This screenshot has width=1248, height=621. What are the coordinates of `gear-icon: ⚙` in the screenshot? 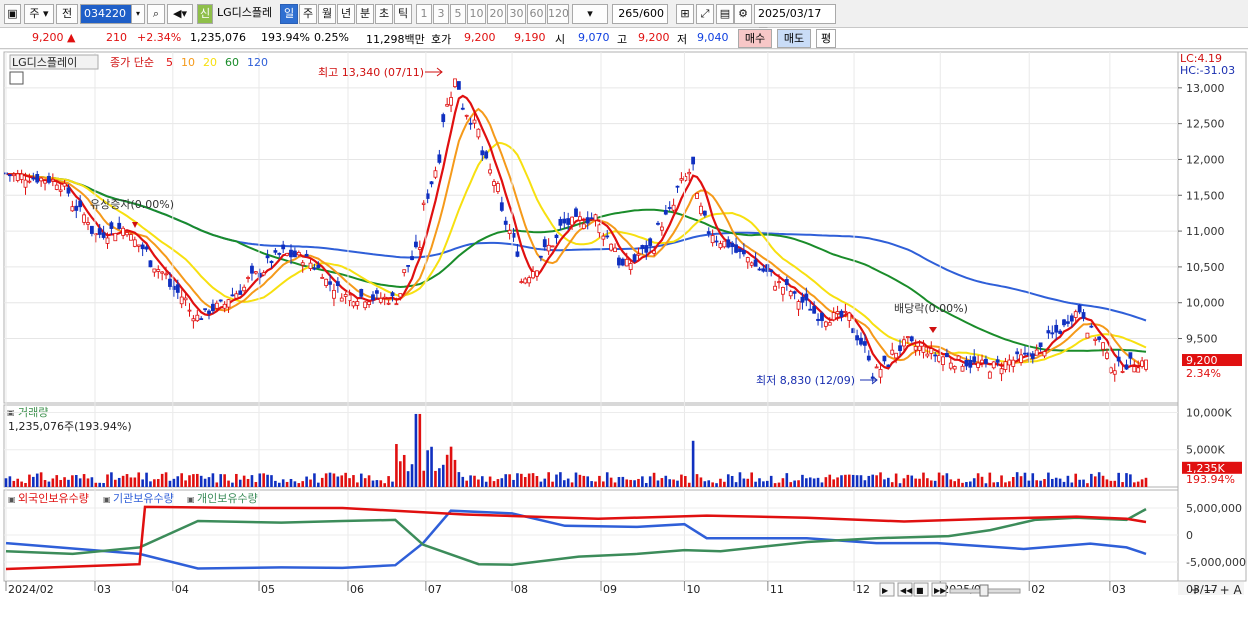 It's located at (743, 14).